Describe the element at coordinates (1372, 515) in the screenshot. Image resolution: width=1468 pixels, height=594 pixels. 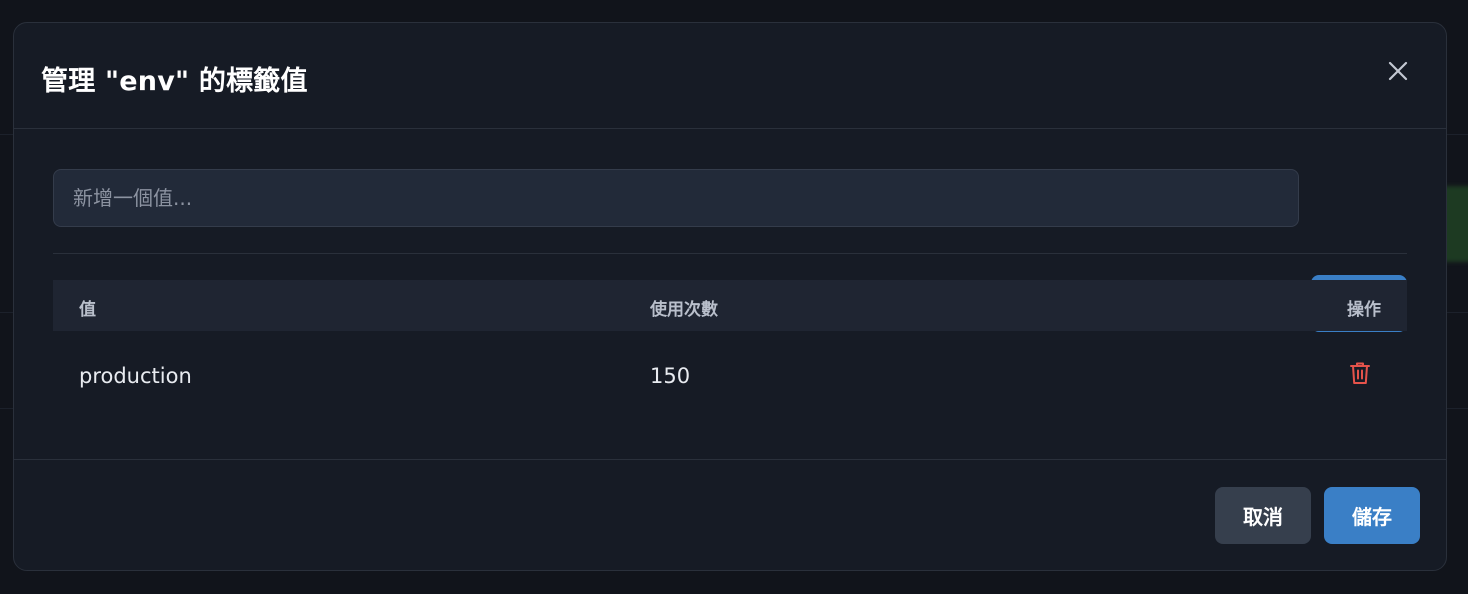
I see `save-button: 儲存` at that location.